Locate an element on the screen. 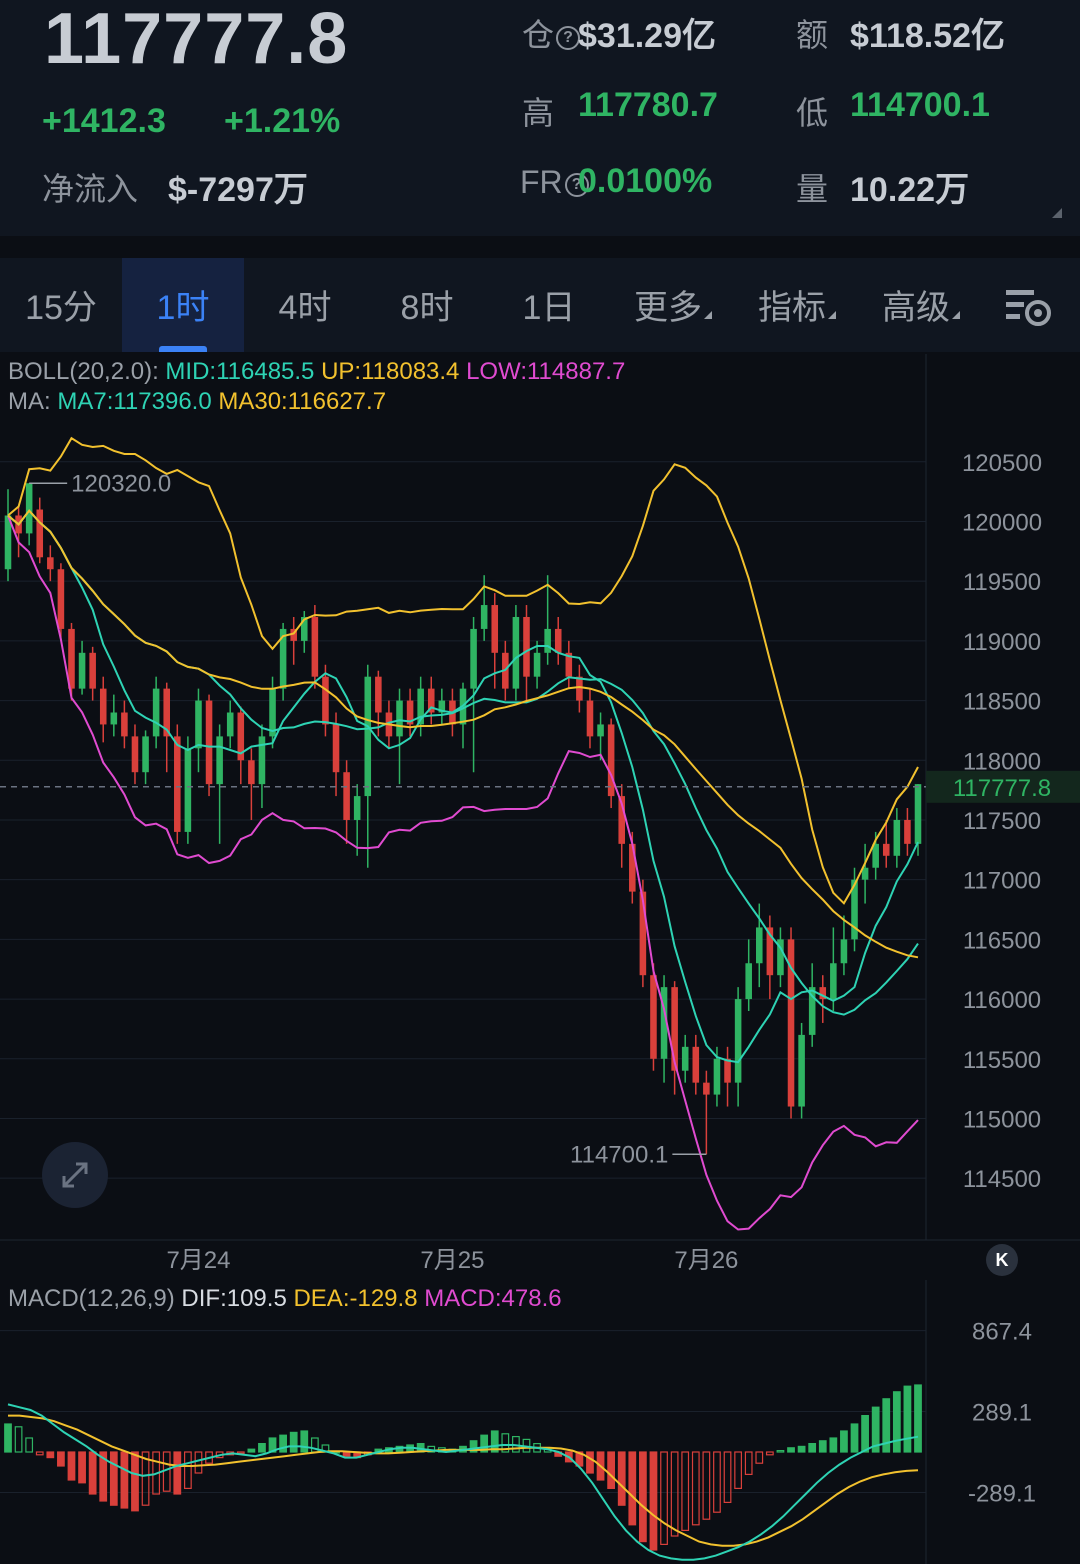 Image resolution: width=1080 pixels, height=1564 pixels. expand-icon is located at coordinates (75, 1175).